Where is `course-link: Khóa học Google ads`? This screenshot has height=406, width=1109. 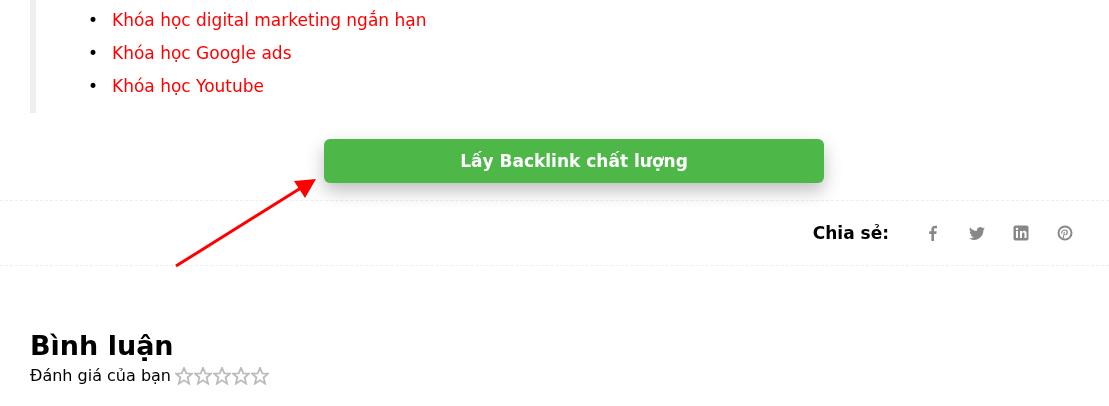
course-link: Khóa học Google ads is located at coordinates (202, 53).